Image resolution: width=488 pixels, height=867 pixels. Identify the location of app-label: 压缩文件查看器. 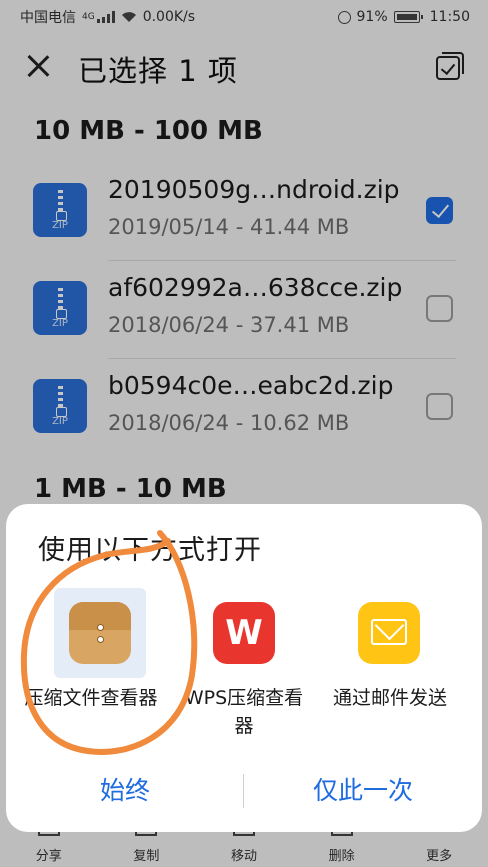
(91, 698).